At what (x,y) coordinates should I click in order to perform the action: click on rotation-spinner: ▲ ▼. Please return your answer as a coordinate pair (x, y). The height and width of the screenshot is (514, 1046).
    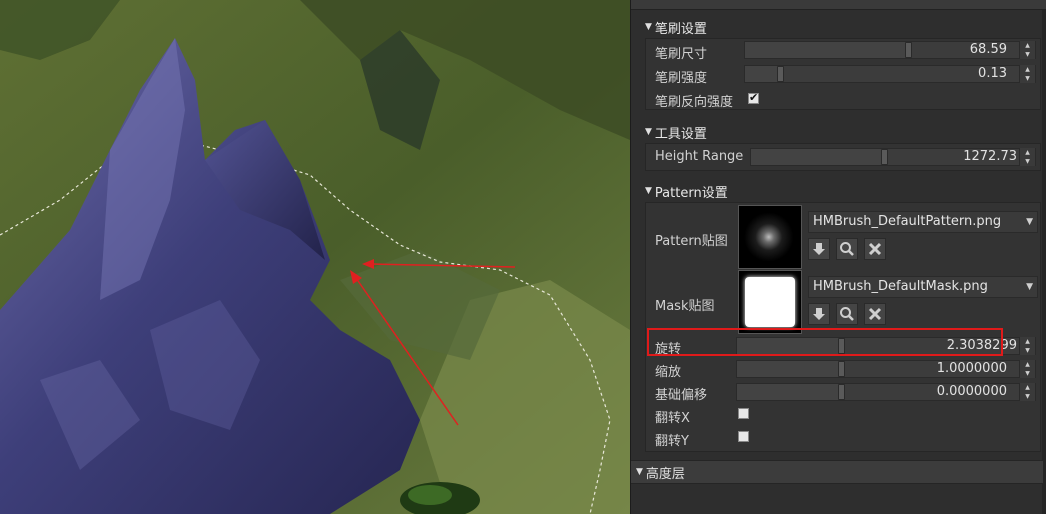
    Looking at the image, I should click on (1027, 346).